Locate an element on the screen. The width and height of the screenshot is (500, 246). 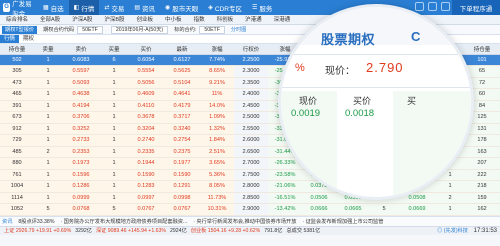
index-quote: 上证 2926.79 +19.91 +0.69% is located at coordinates (37, 231).